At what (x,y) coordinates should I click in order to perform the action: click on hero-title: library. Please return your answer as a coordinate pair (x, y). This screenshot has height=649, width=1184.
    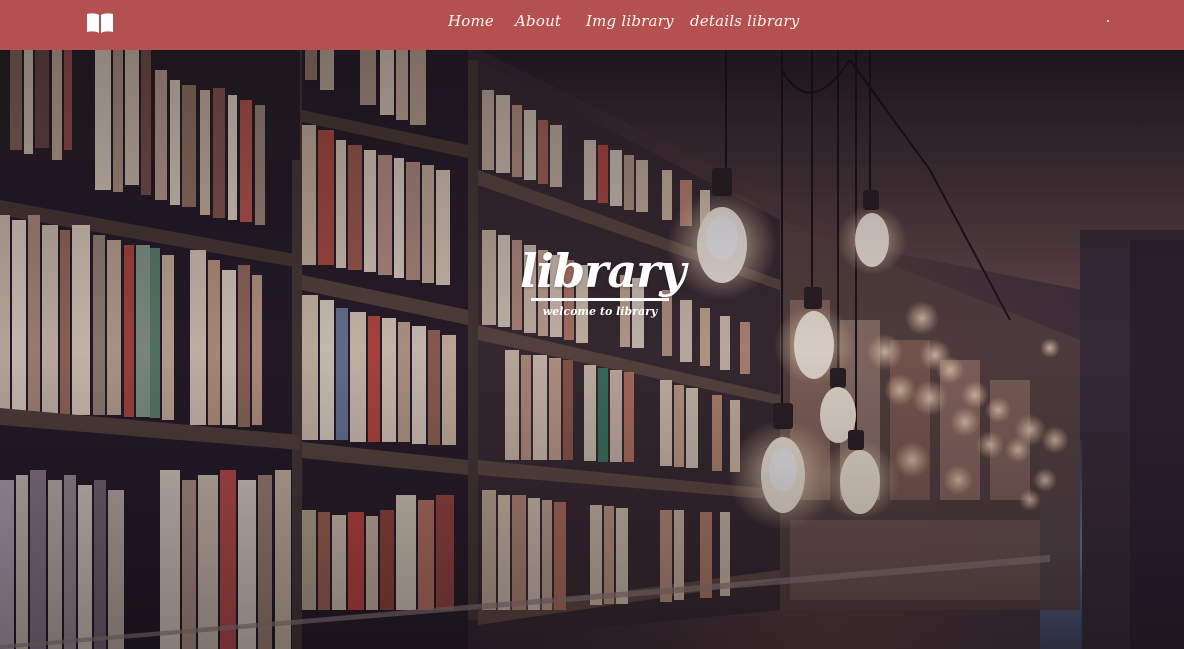
    Looking at the image, I should click on (603, 271).